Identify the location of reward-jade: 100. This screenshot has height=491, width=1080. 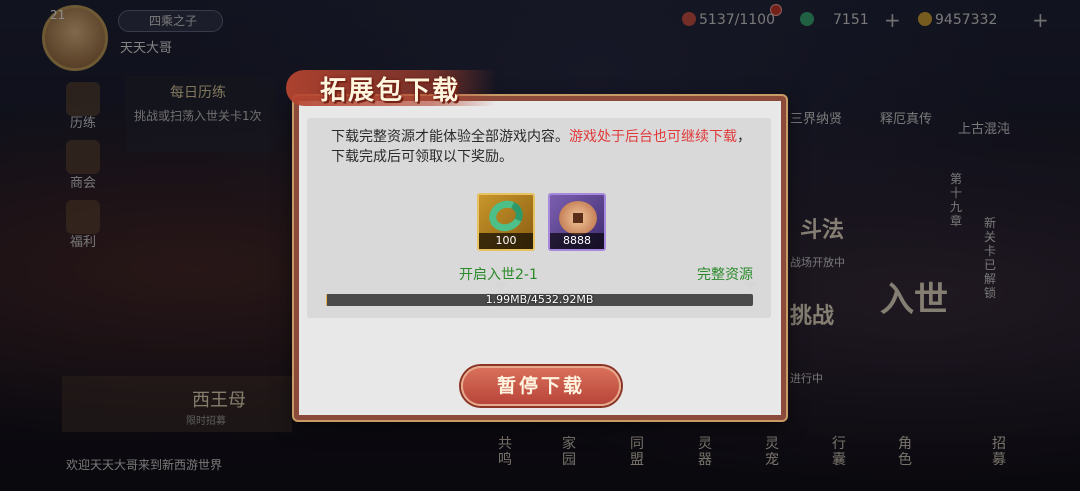
(506, 222).